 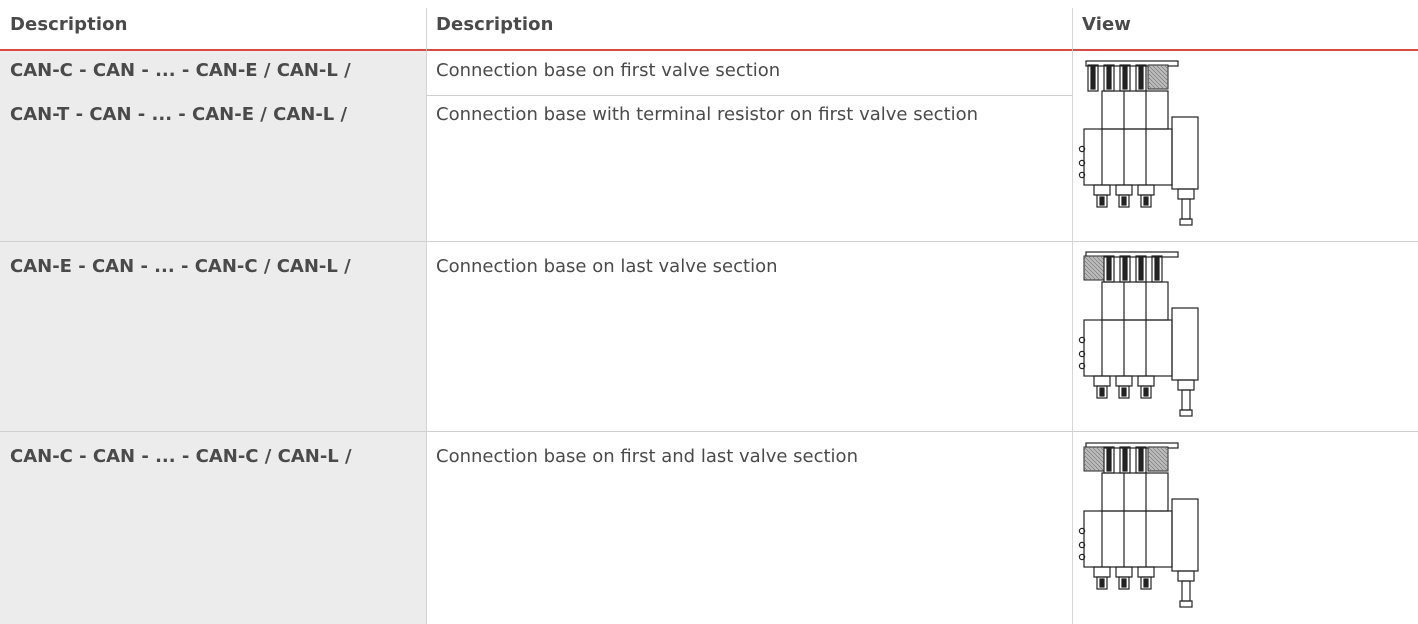 What do you see at coordinates (749, 25) in the screenshot?
I see `header-description-2: Description` at bounding box center [749, 25].